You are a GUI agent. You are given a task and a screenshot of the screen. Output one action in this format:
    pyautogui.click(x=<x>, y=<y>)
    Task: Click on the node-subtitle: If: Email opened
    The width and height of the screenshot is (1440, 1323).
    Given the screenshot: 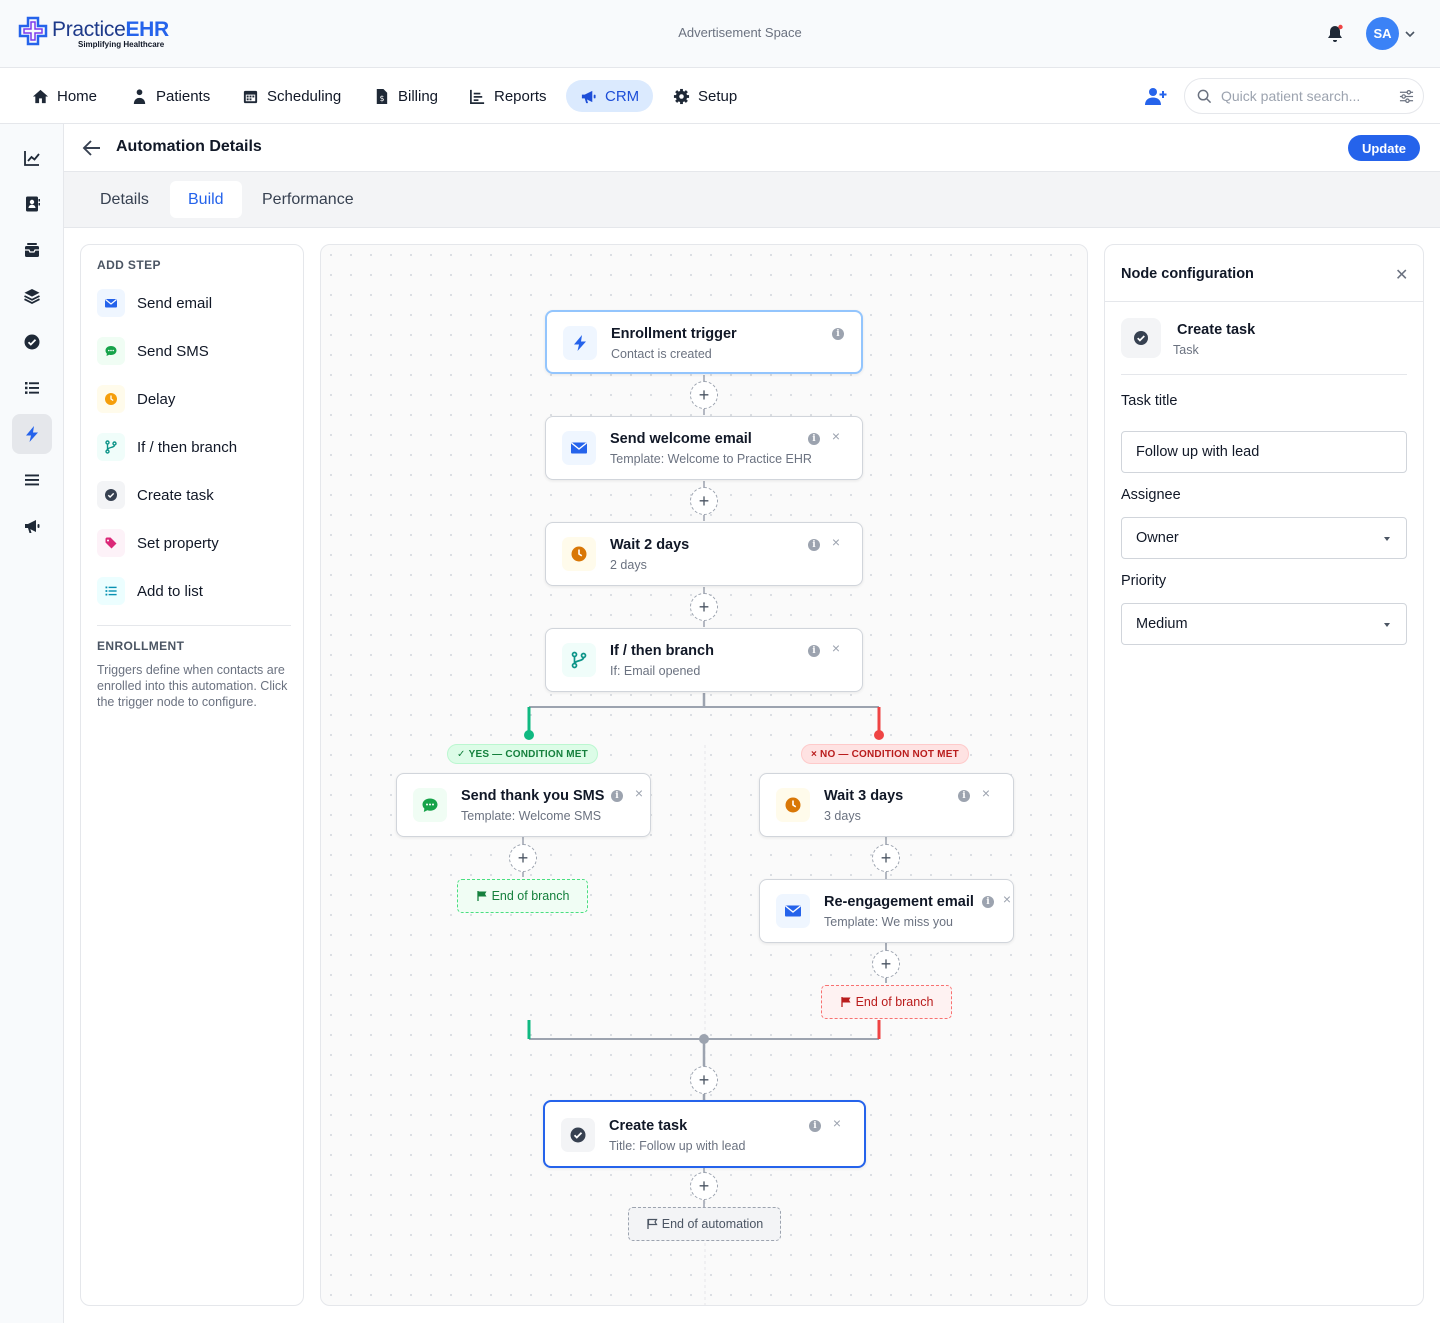 What is the action you would take?
    pyautogui.click(x=655, y=671)
    